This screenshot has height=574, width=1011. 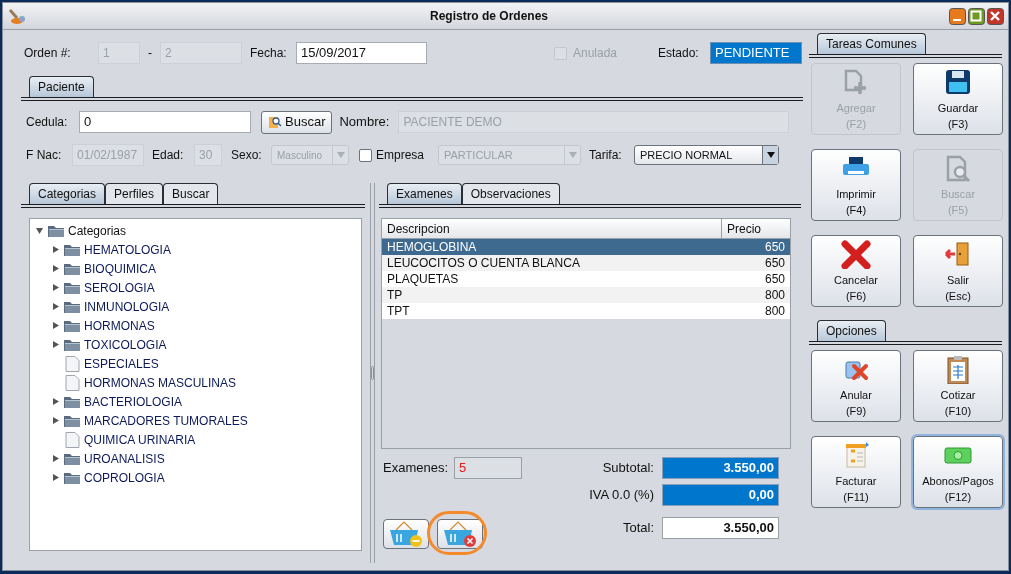 What do you see at coordinates (706, 155) in the screenshot?
I see `dropdown: PRECIO NORMAL` at bounding box center [706, 155].